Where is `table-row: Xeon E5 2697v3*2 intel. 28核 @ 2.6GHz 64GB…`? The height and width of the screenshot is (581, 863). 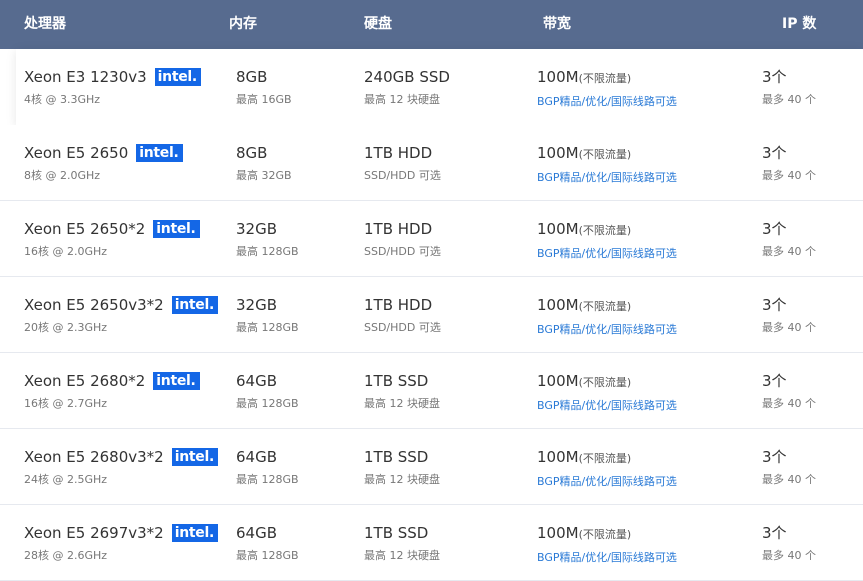
table-row: Xeon E5 2697v3*2 intel. 28核 @ 2.6GHz 64GB… is located at coordinates (431, 543).